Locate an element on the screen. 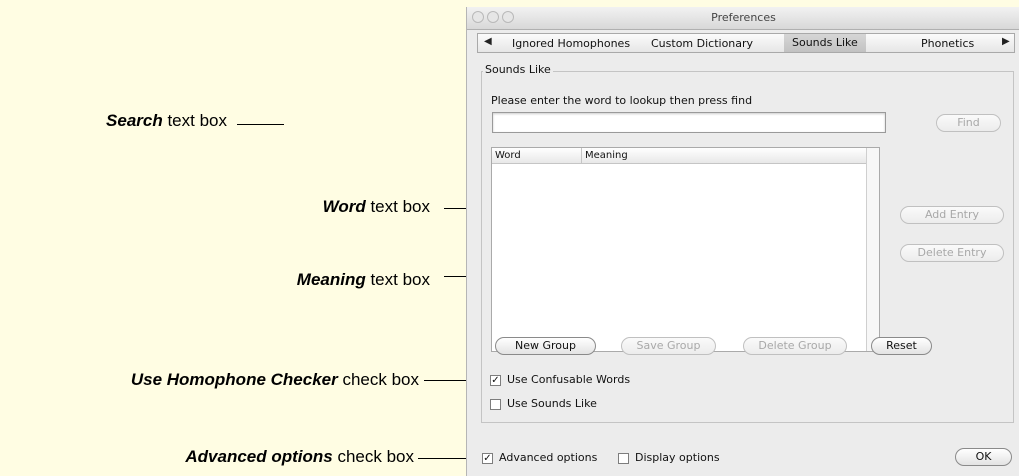 The height and width of the screenshot is (476, 1019). callout-homophone-bold: Use Homophone Checker is located at coordinates (234, 379).